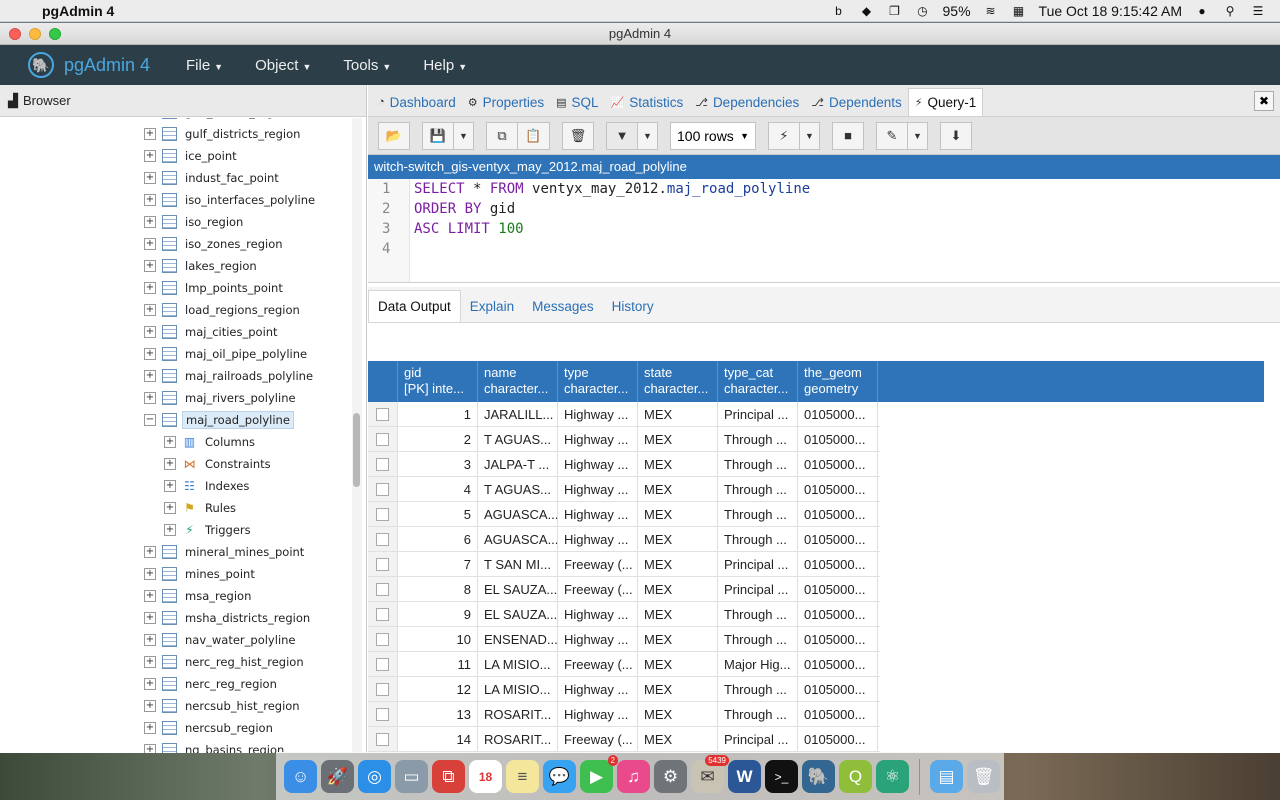  Describe the element at coordinates (202, 266) in the screenshot. I see `tree-item-lakes-region: + lakes_region` at that location.